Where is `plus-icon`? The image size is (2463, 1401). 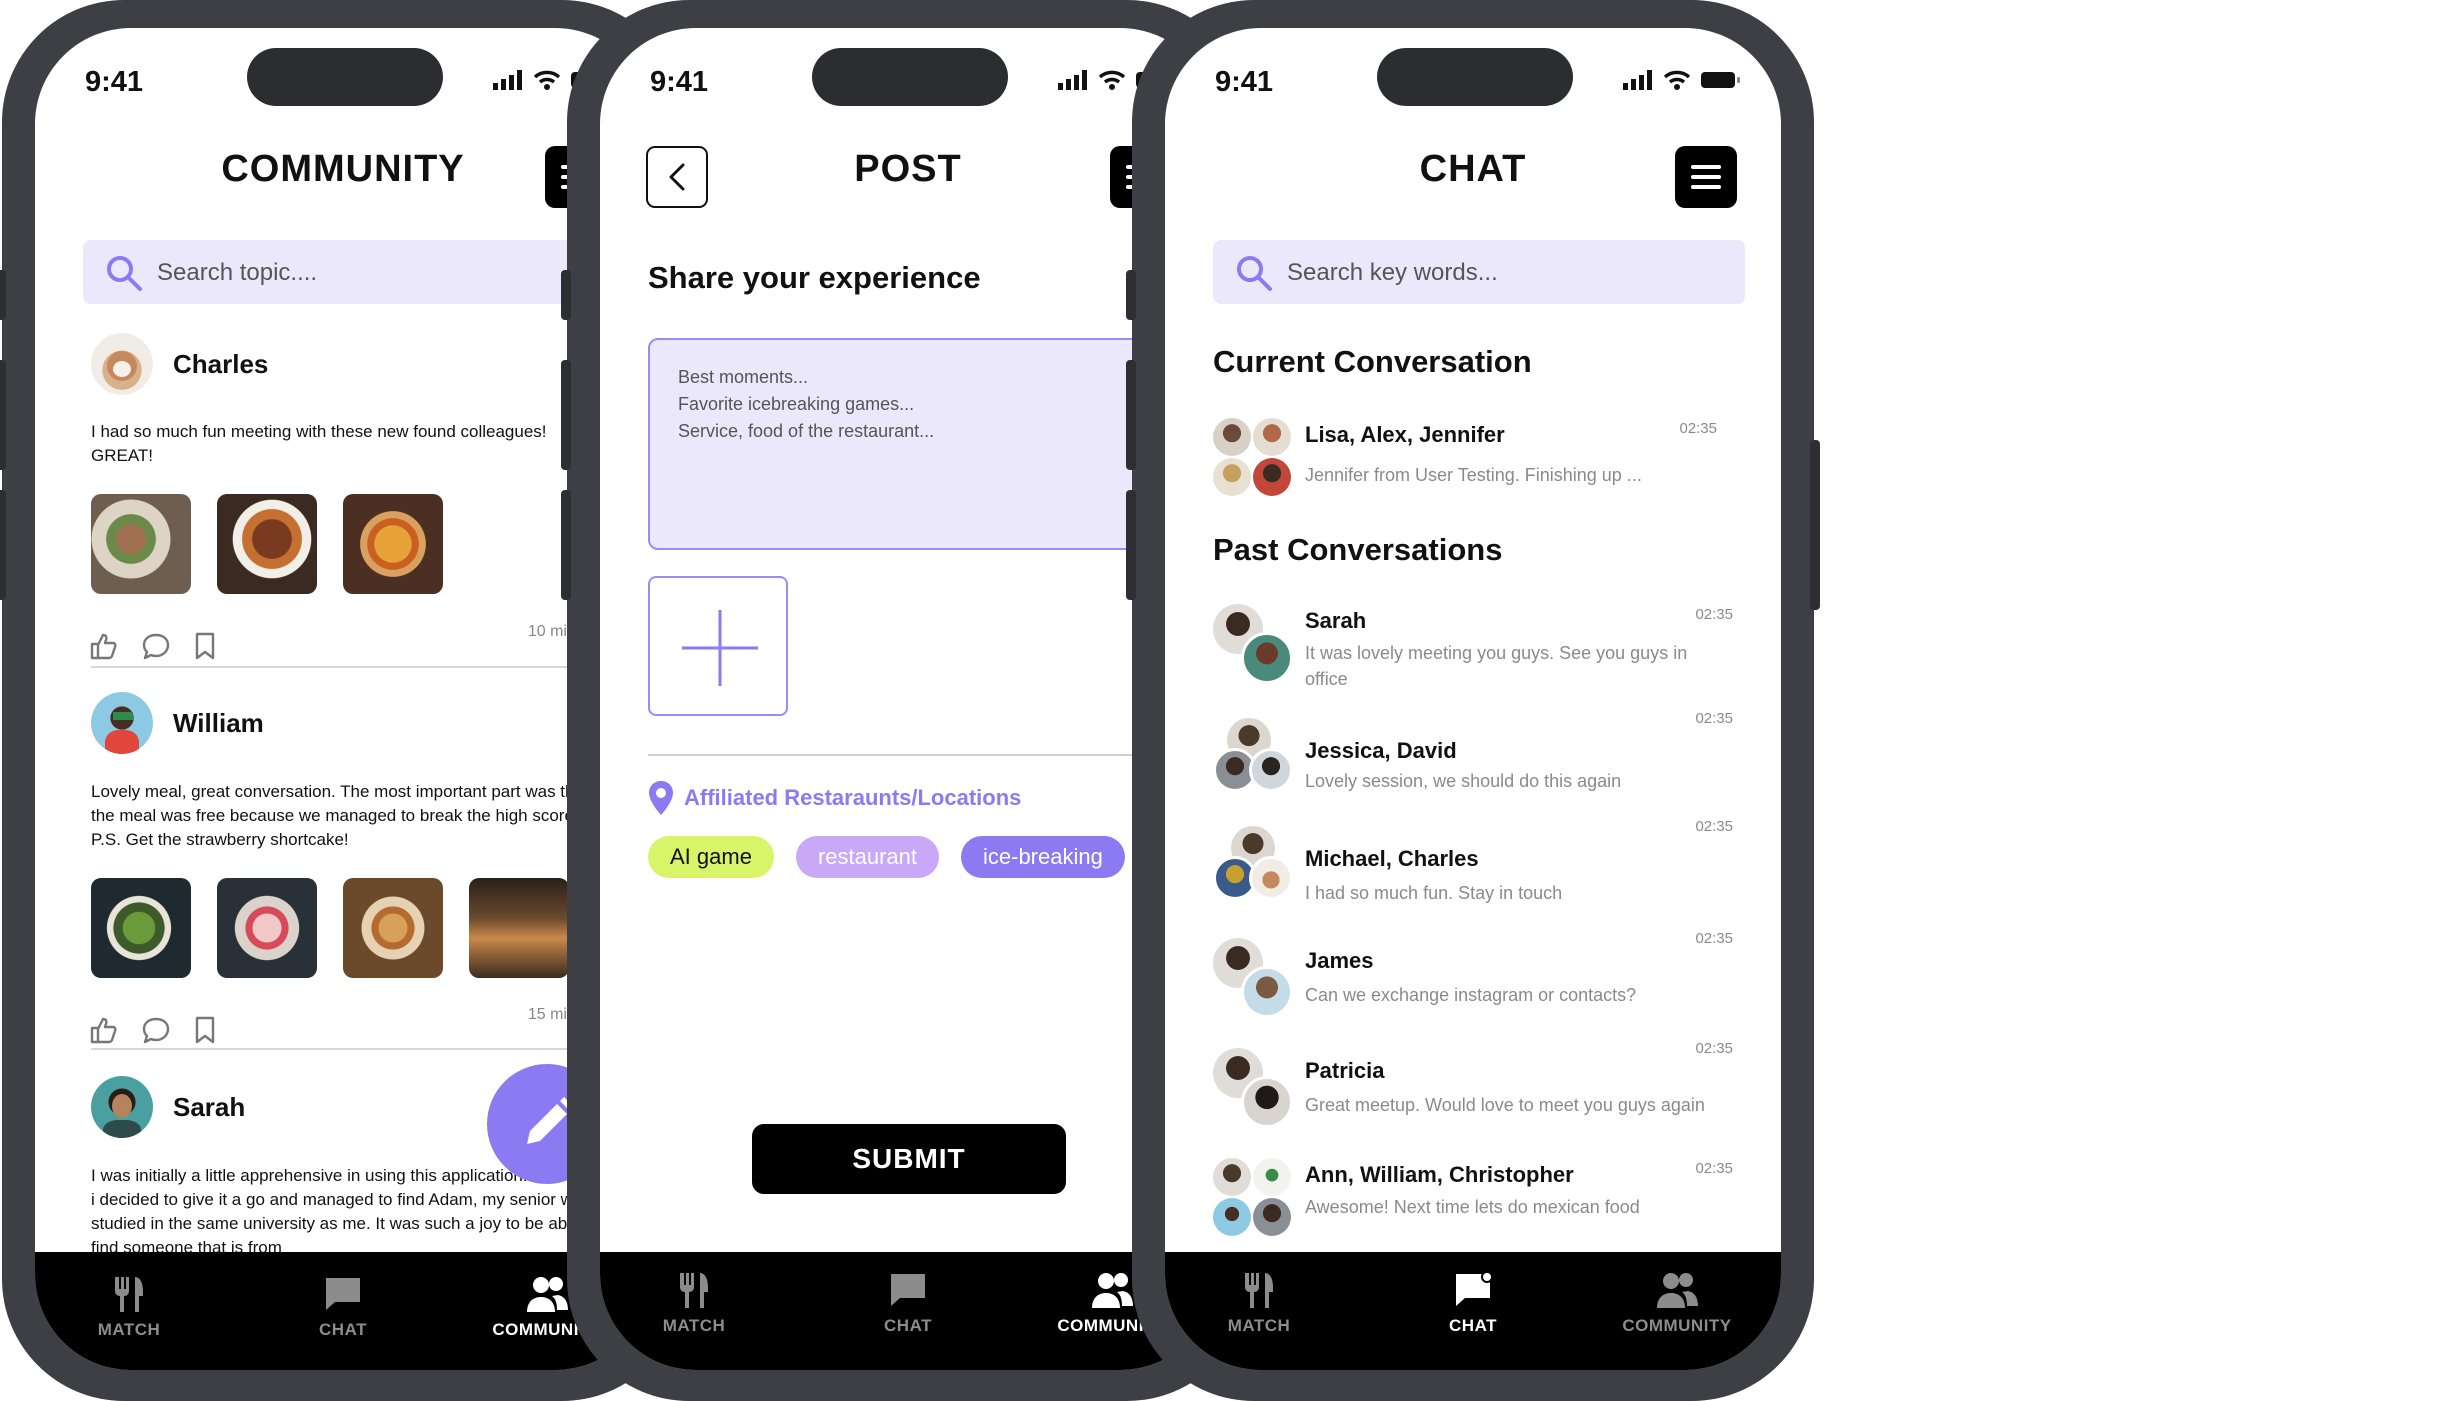
plus-icon is located at coordinates (720, 648).